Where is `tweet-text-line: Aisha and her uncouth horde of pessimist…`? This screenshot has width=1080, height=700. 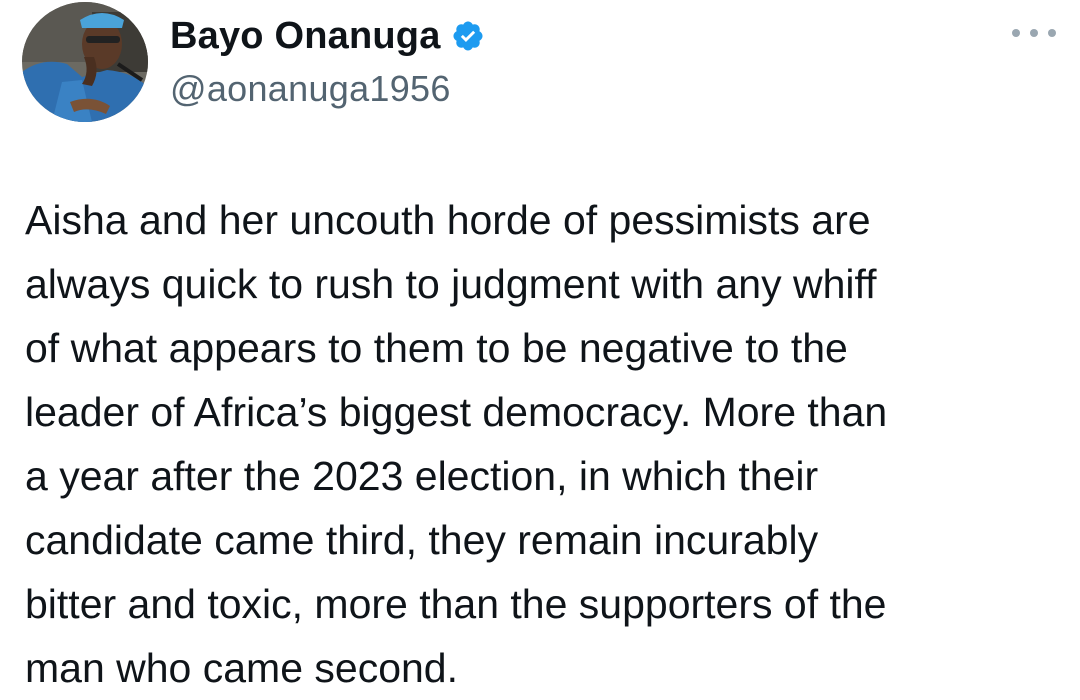 tweet-text-line: Aisha and her uncouth horde of pessimist… is located at coordinates (448, 220).